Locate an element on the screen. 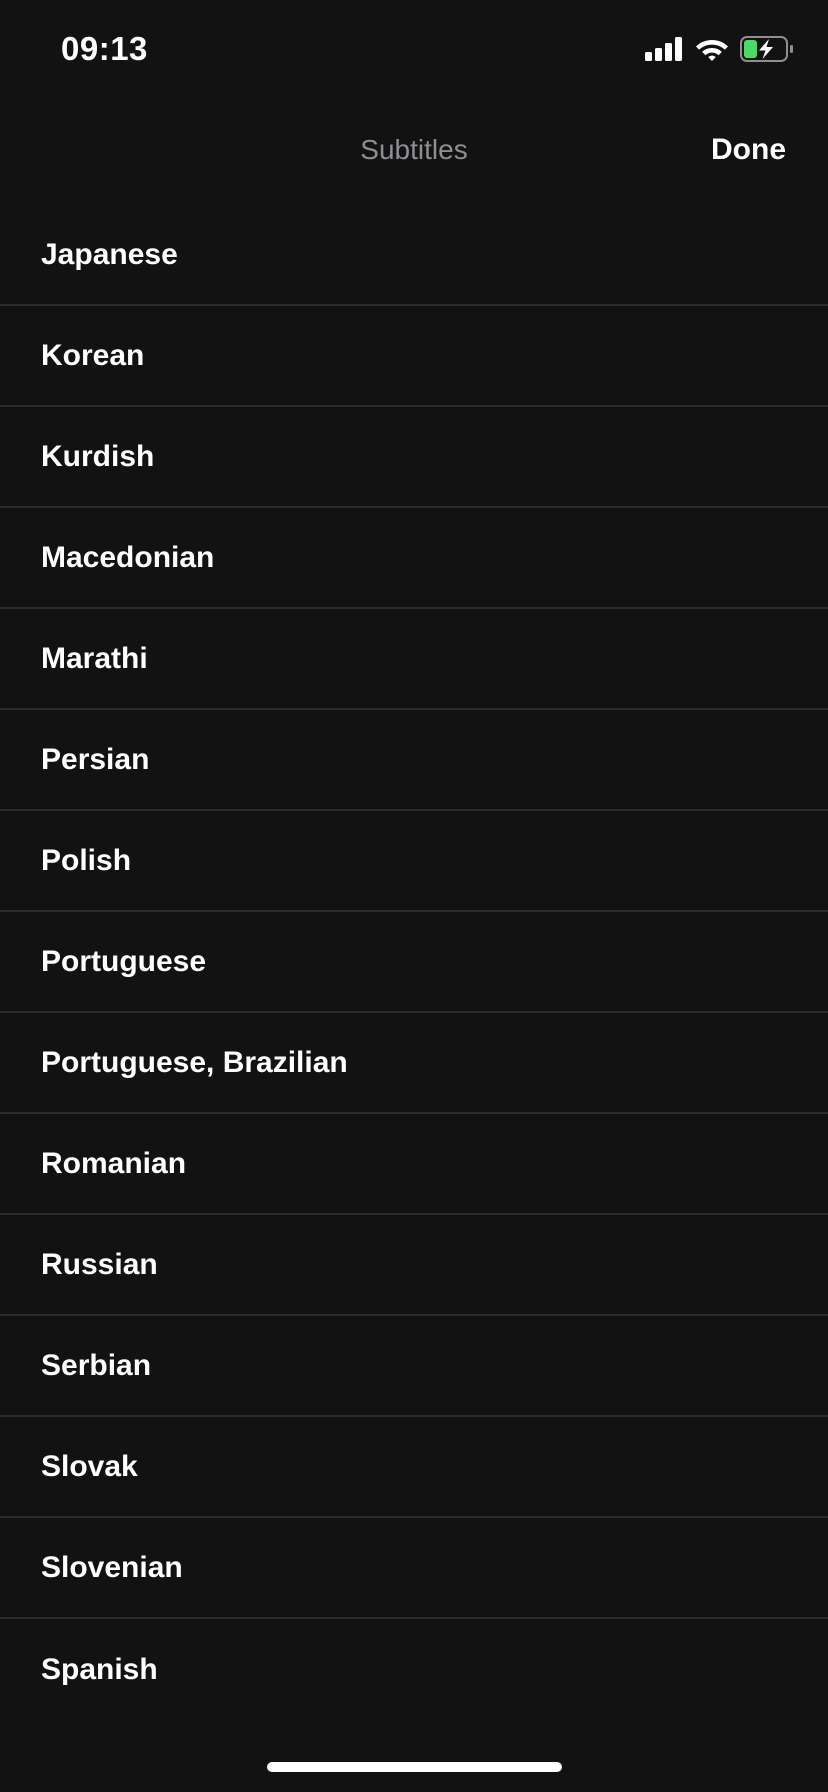 This screenshot has height=1792, width=828. language-item-macedonian: Macedonian is located at coordinates (414, 558).